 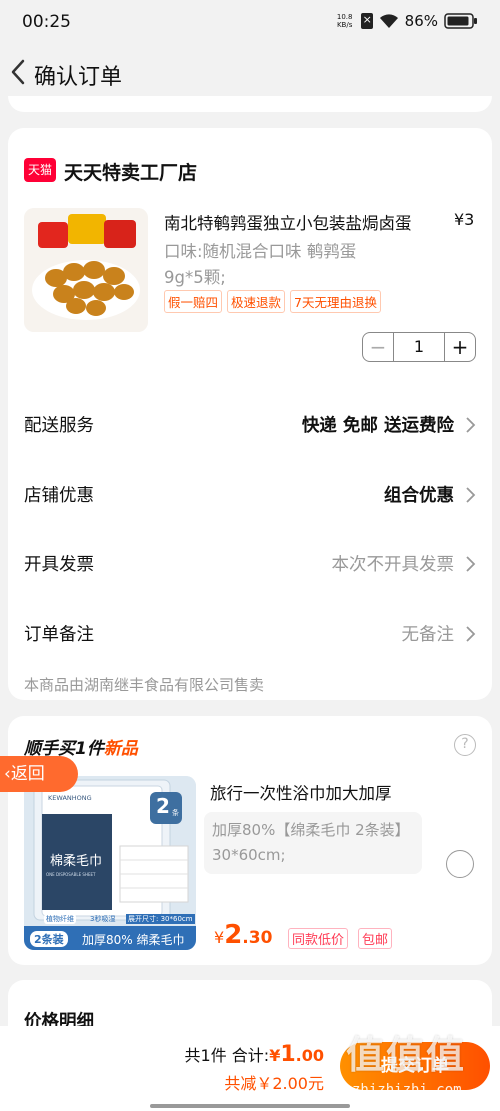 I want to click on product-spec-flavor: 口味:随机混合口味 鹌鹑蛋, so click(x=260, y=251).